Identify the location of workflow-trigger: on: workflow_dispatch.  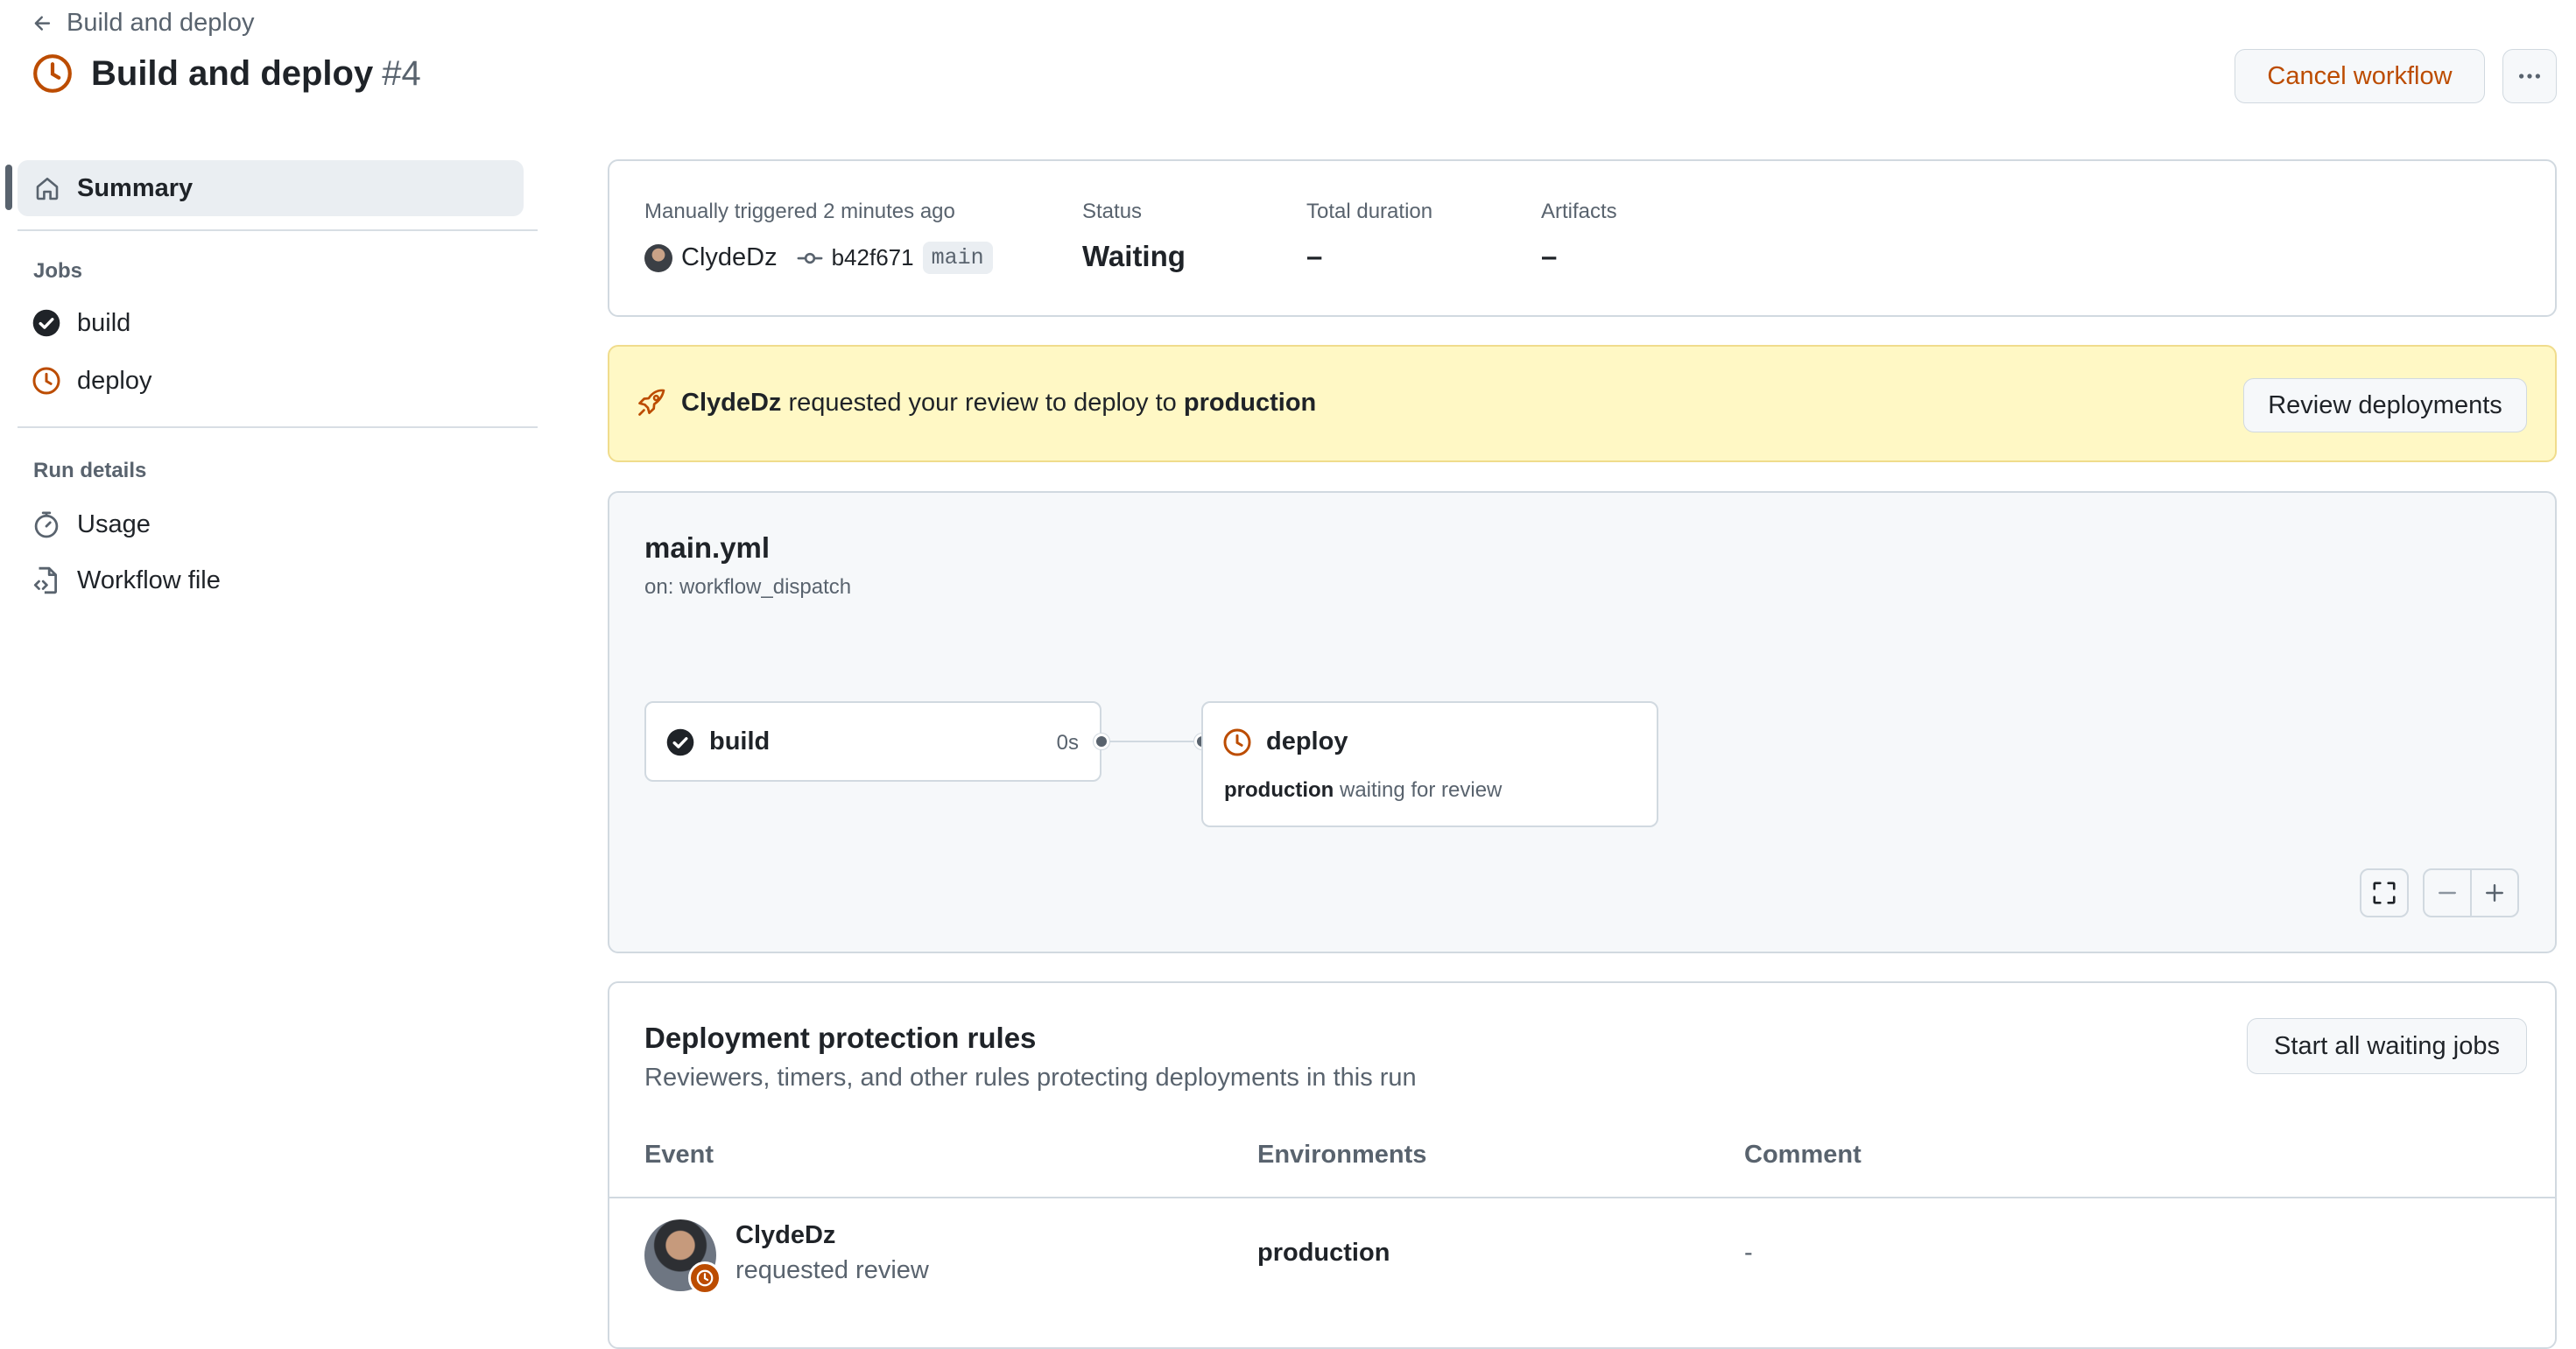
(748, 587).